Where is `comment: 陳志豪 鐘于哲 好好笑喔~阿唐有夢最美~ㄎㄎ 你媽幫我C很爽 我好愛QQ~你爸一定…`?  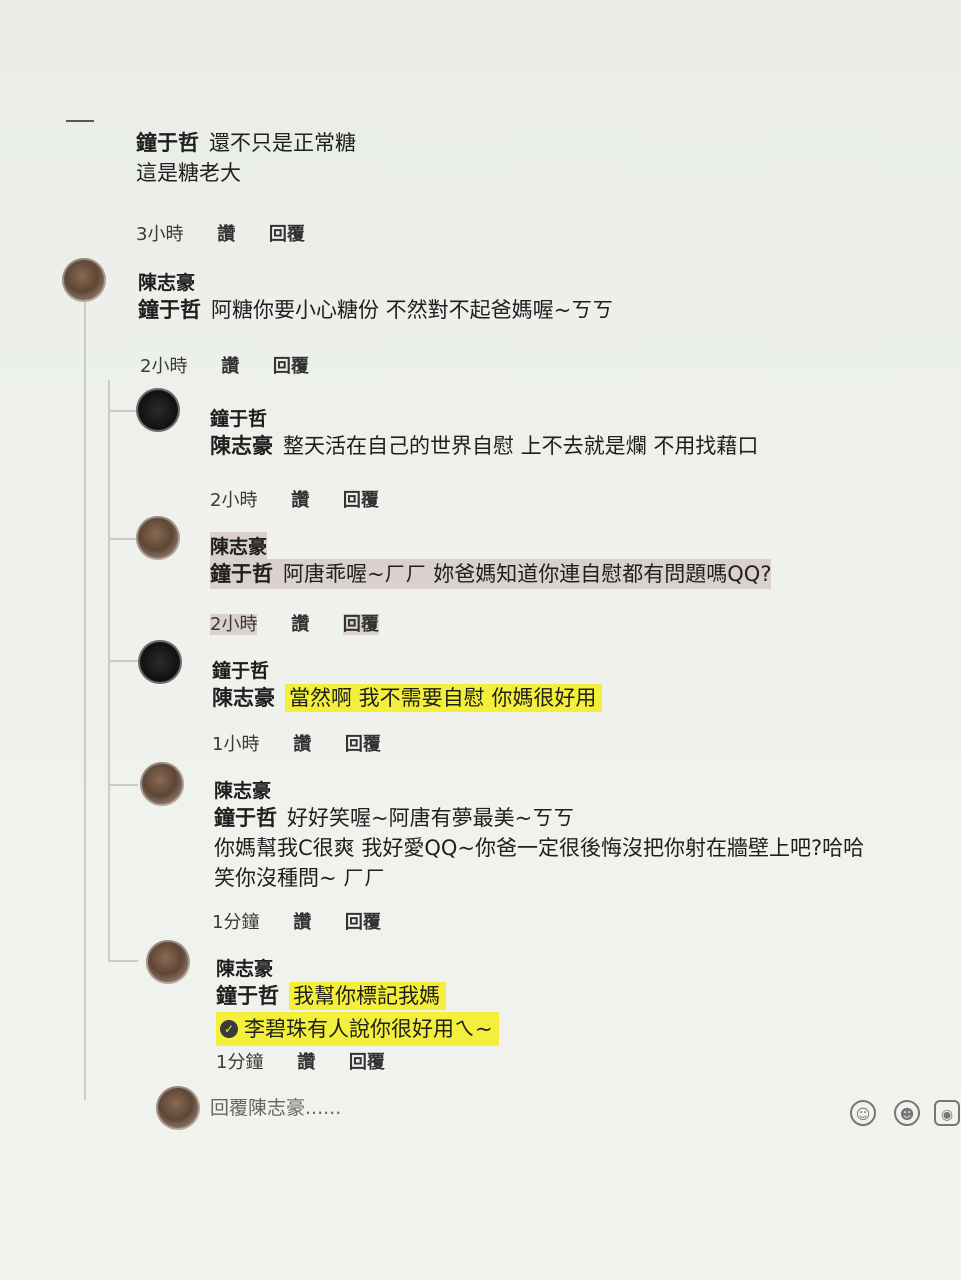
comment: 陳志豪 鐘于哲 好好笑喔~阿唐有夢最美~ㄎㄎ 你媽幫我C很爽 我好愛QQ~你爸一定… is located at coordinates (539, 834).